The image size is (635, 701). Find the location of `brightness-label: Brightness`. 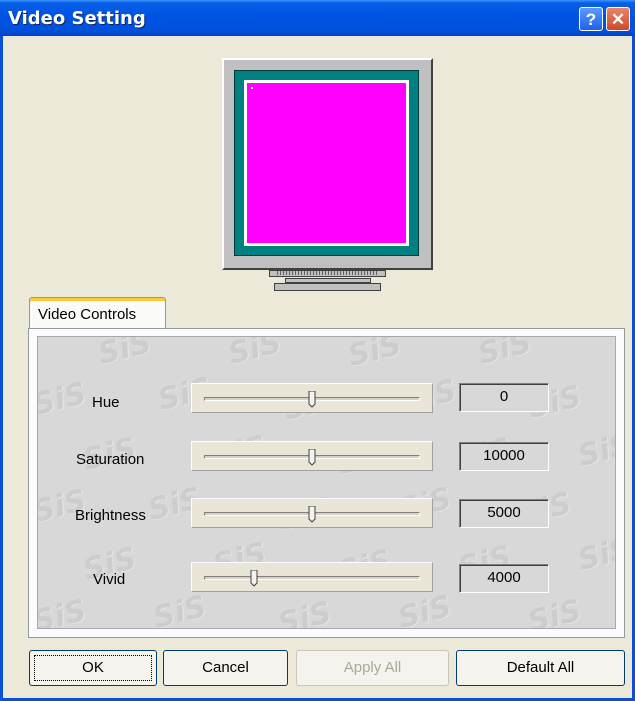

brightness-label: Brightness is located at coordinates (110, 515).